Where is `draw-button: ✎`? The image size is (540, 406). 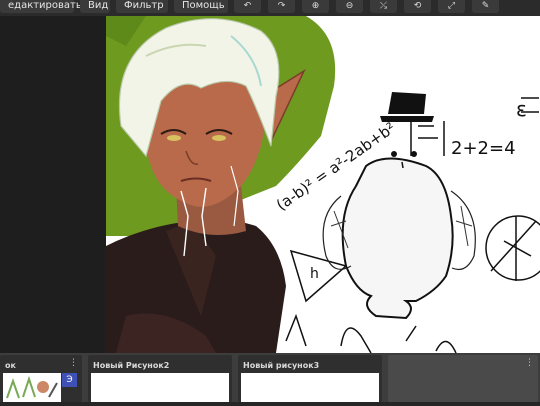 draw-button: ✎ is located at coordinates (485, 6).